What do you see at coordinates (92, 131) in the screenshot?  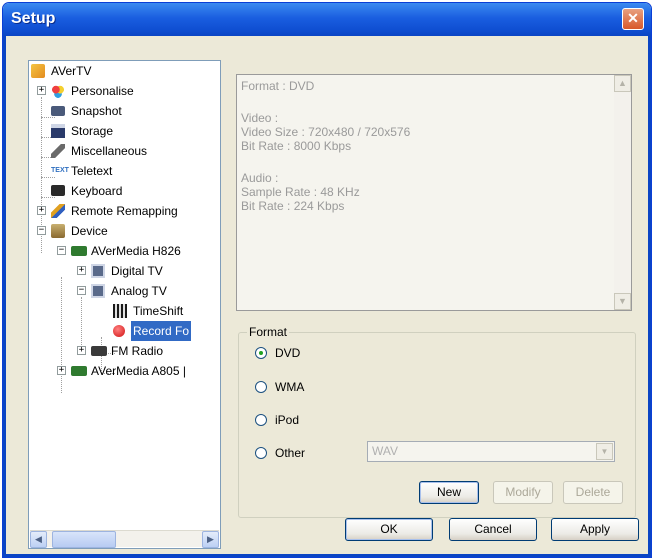 I see `tree-item-label: Storage` at bounding box center [92, 131].